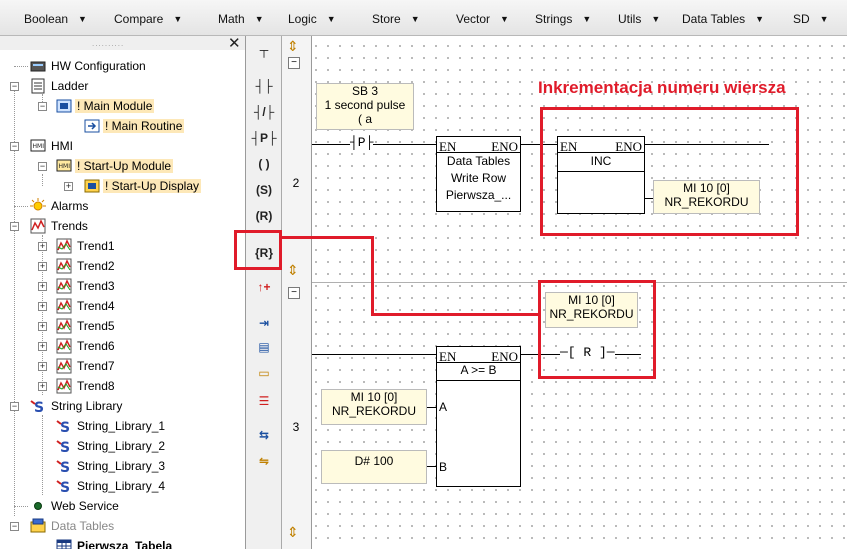  What do you see at coordinates (264, 164) in the screenshot?
I see `coil-tool: ( )` at bounding box center [264, 164].